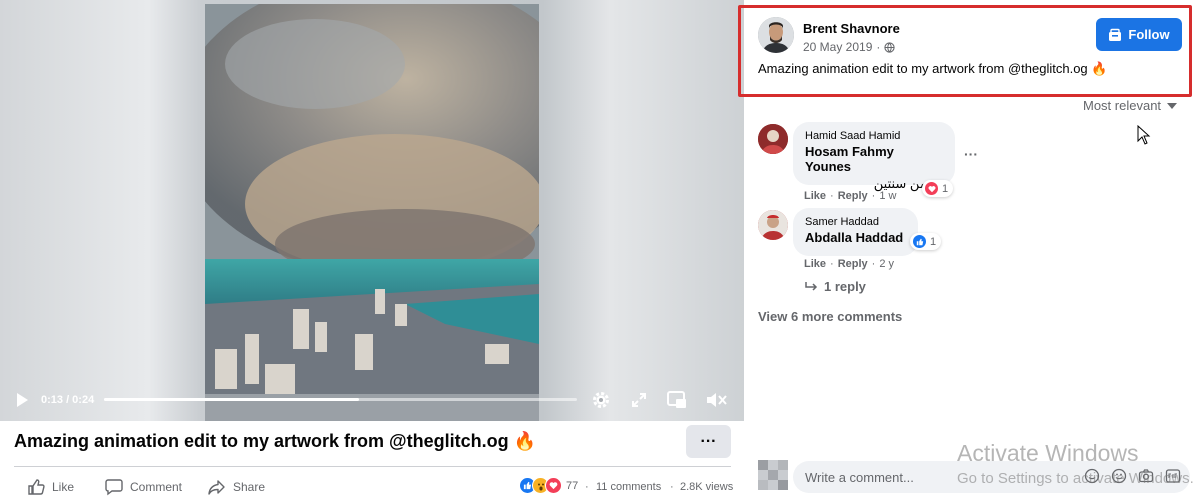 The height and width of the screenshot is (503, 1200). I want to click on comment-options-button: ···, so click(971, 154).